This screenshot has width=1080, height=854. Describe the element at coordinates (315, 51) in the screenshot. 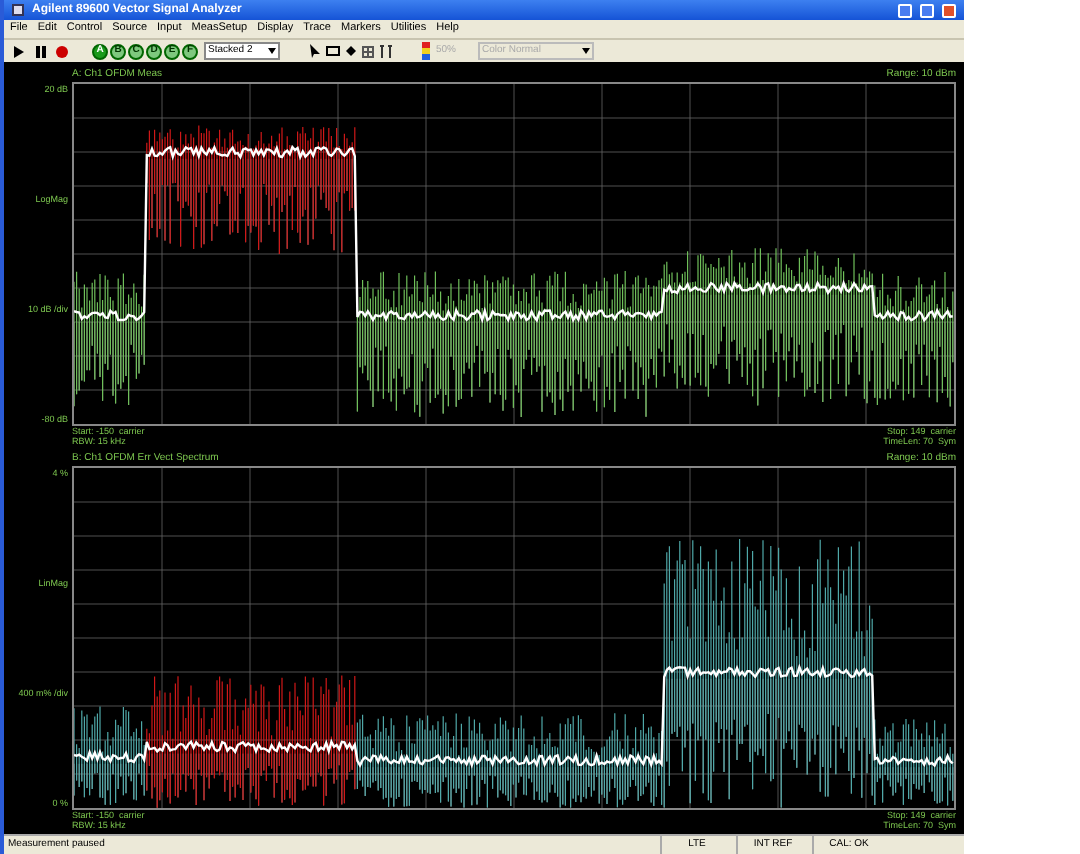

I see `pointer-icon` at that location.